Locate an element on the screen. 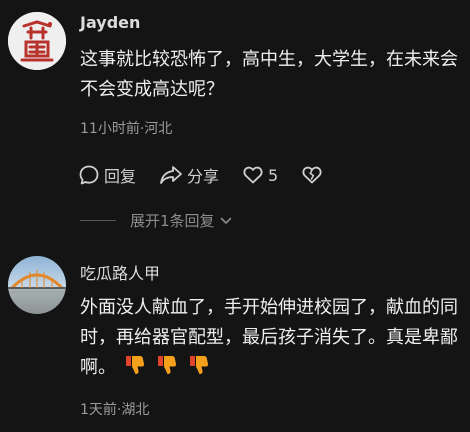 Image resolution: width=470 pixels, height=432 pixels. expand-replies-button: 展开1条回复 is located at coordinates (156, 220).